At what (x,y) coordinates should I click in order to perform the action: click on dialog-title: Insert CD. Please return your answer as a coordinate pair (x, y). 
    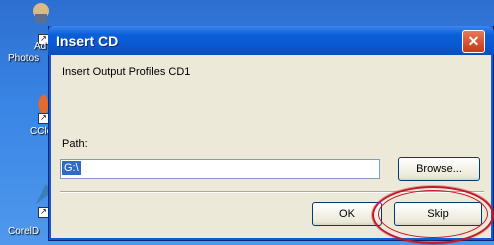
    Looking at the image, I should click on (87, 41).